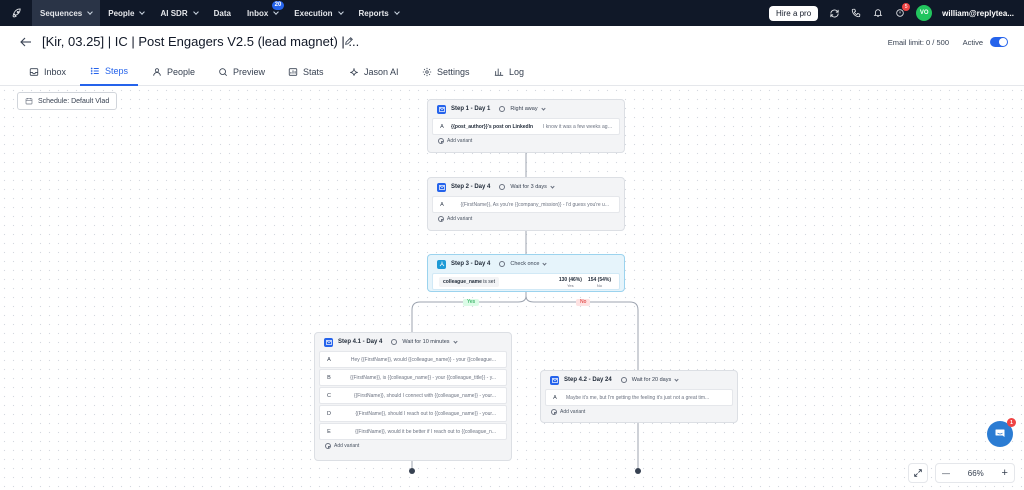  What do you see at coordinates (794, 13) in the screenshot?
I see `hire-a-pro-button: Hire a pro` at bounding box center [794, 13].